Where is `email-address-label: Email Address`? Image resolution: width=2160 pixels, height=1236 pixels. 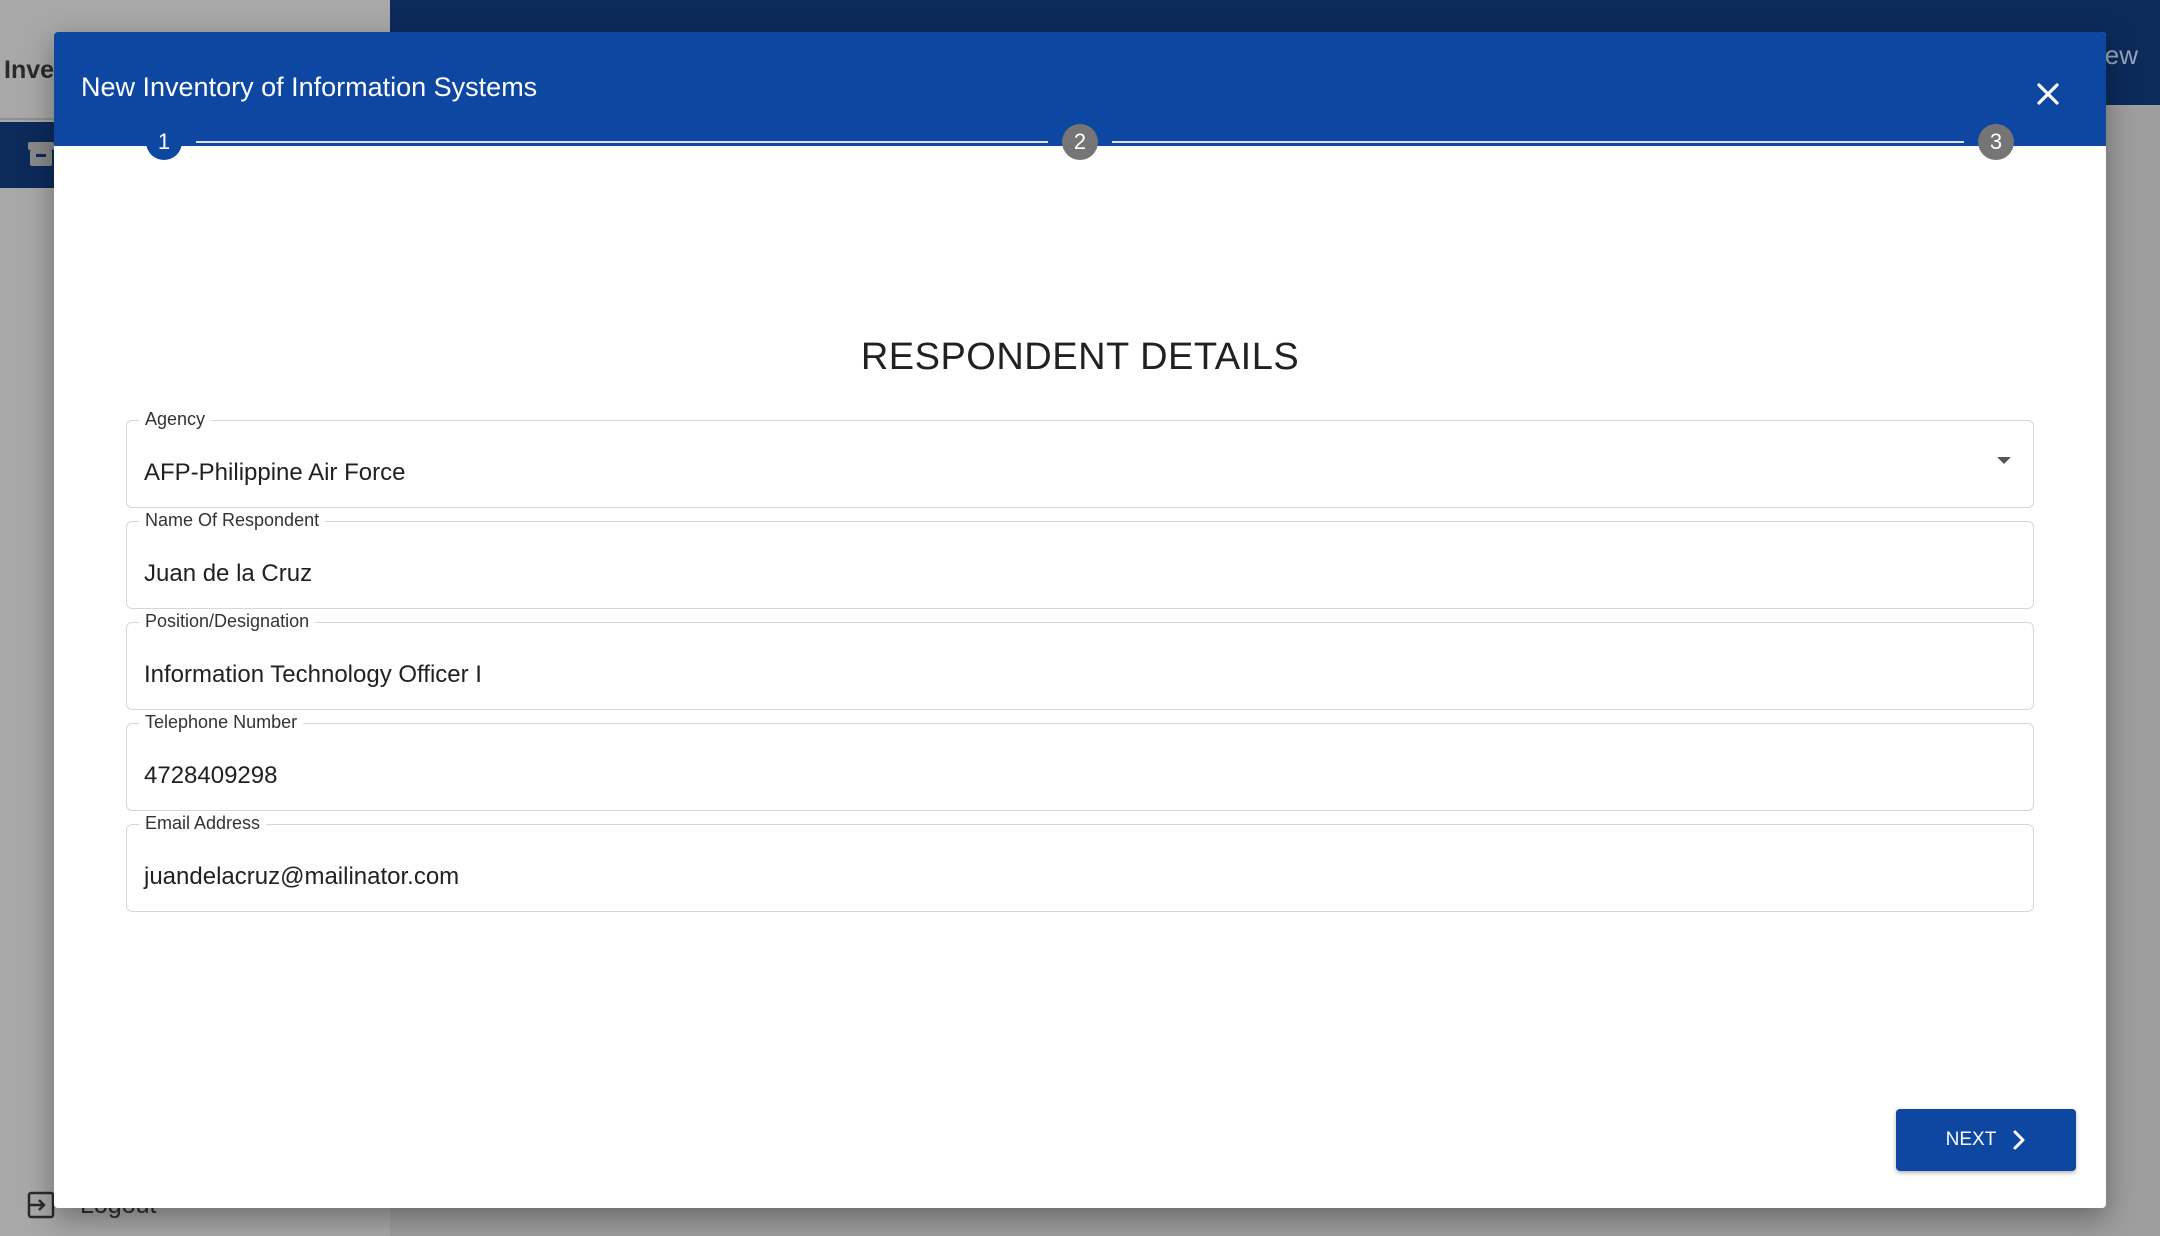 email-address-label: Email Address is located at coordinates (203, 823).